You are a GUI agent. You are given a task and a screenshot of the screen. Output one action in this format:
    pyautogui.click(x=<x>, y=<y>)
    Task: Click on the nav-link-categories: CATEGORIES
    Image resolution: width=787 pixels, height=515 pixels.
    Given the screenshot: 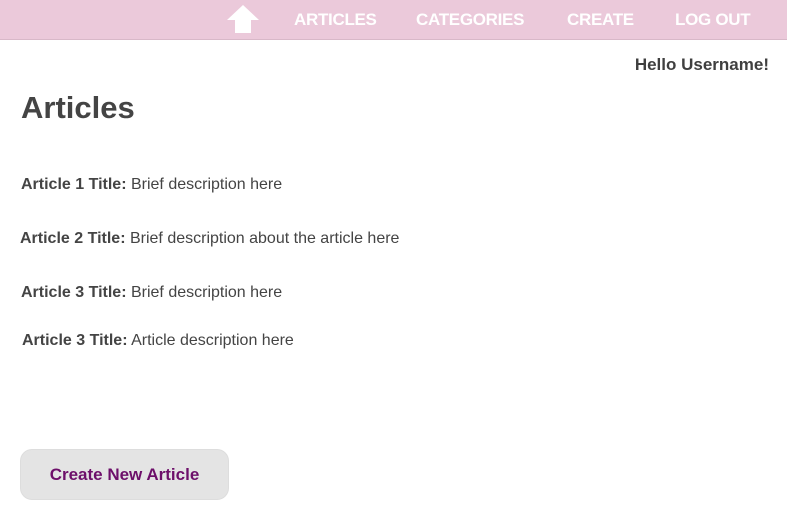 What is the action you would take?
    pyautogui.click(x=470, y=20)
    